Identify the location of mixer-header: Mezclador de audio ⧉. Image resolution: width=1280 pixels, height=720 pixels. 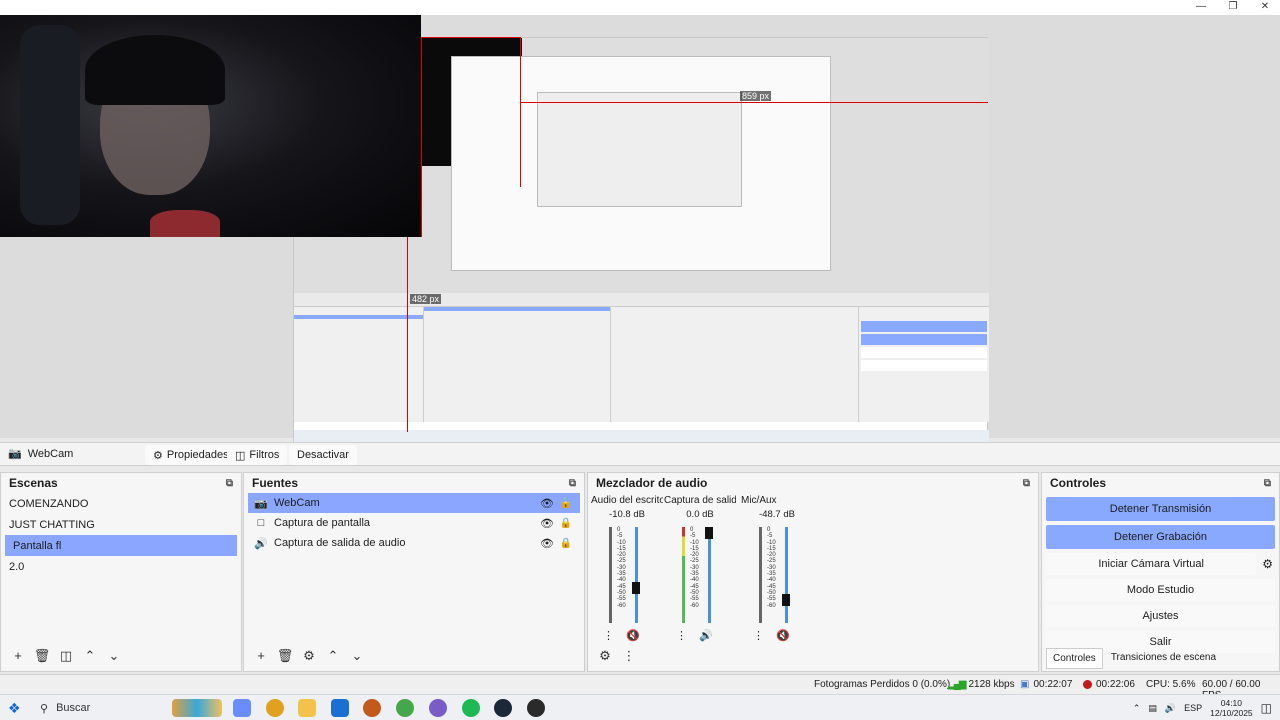
(813, 483).